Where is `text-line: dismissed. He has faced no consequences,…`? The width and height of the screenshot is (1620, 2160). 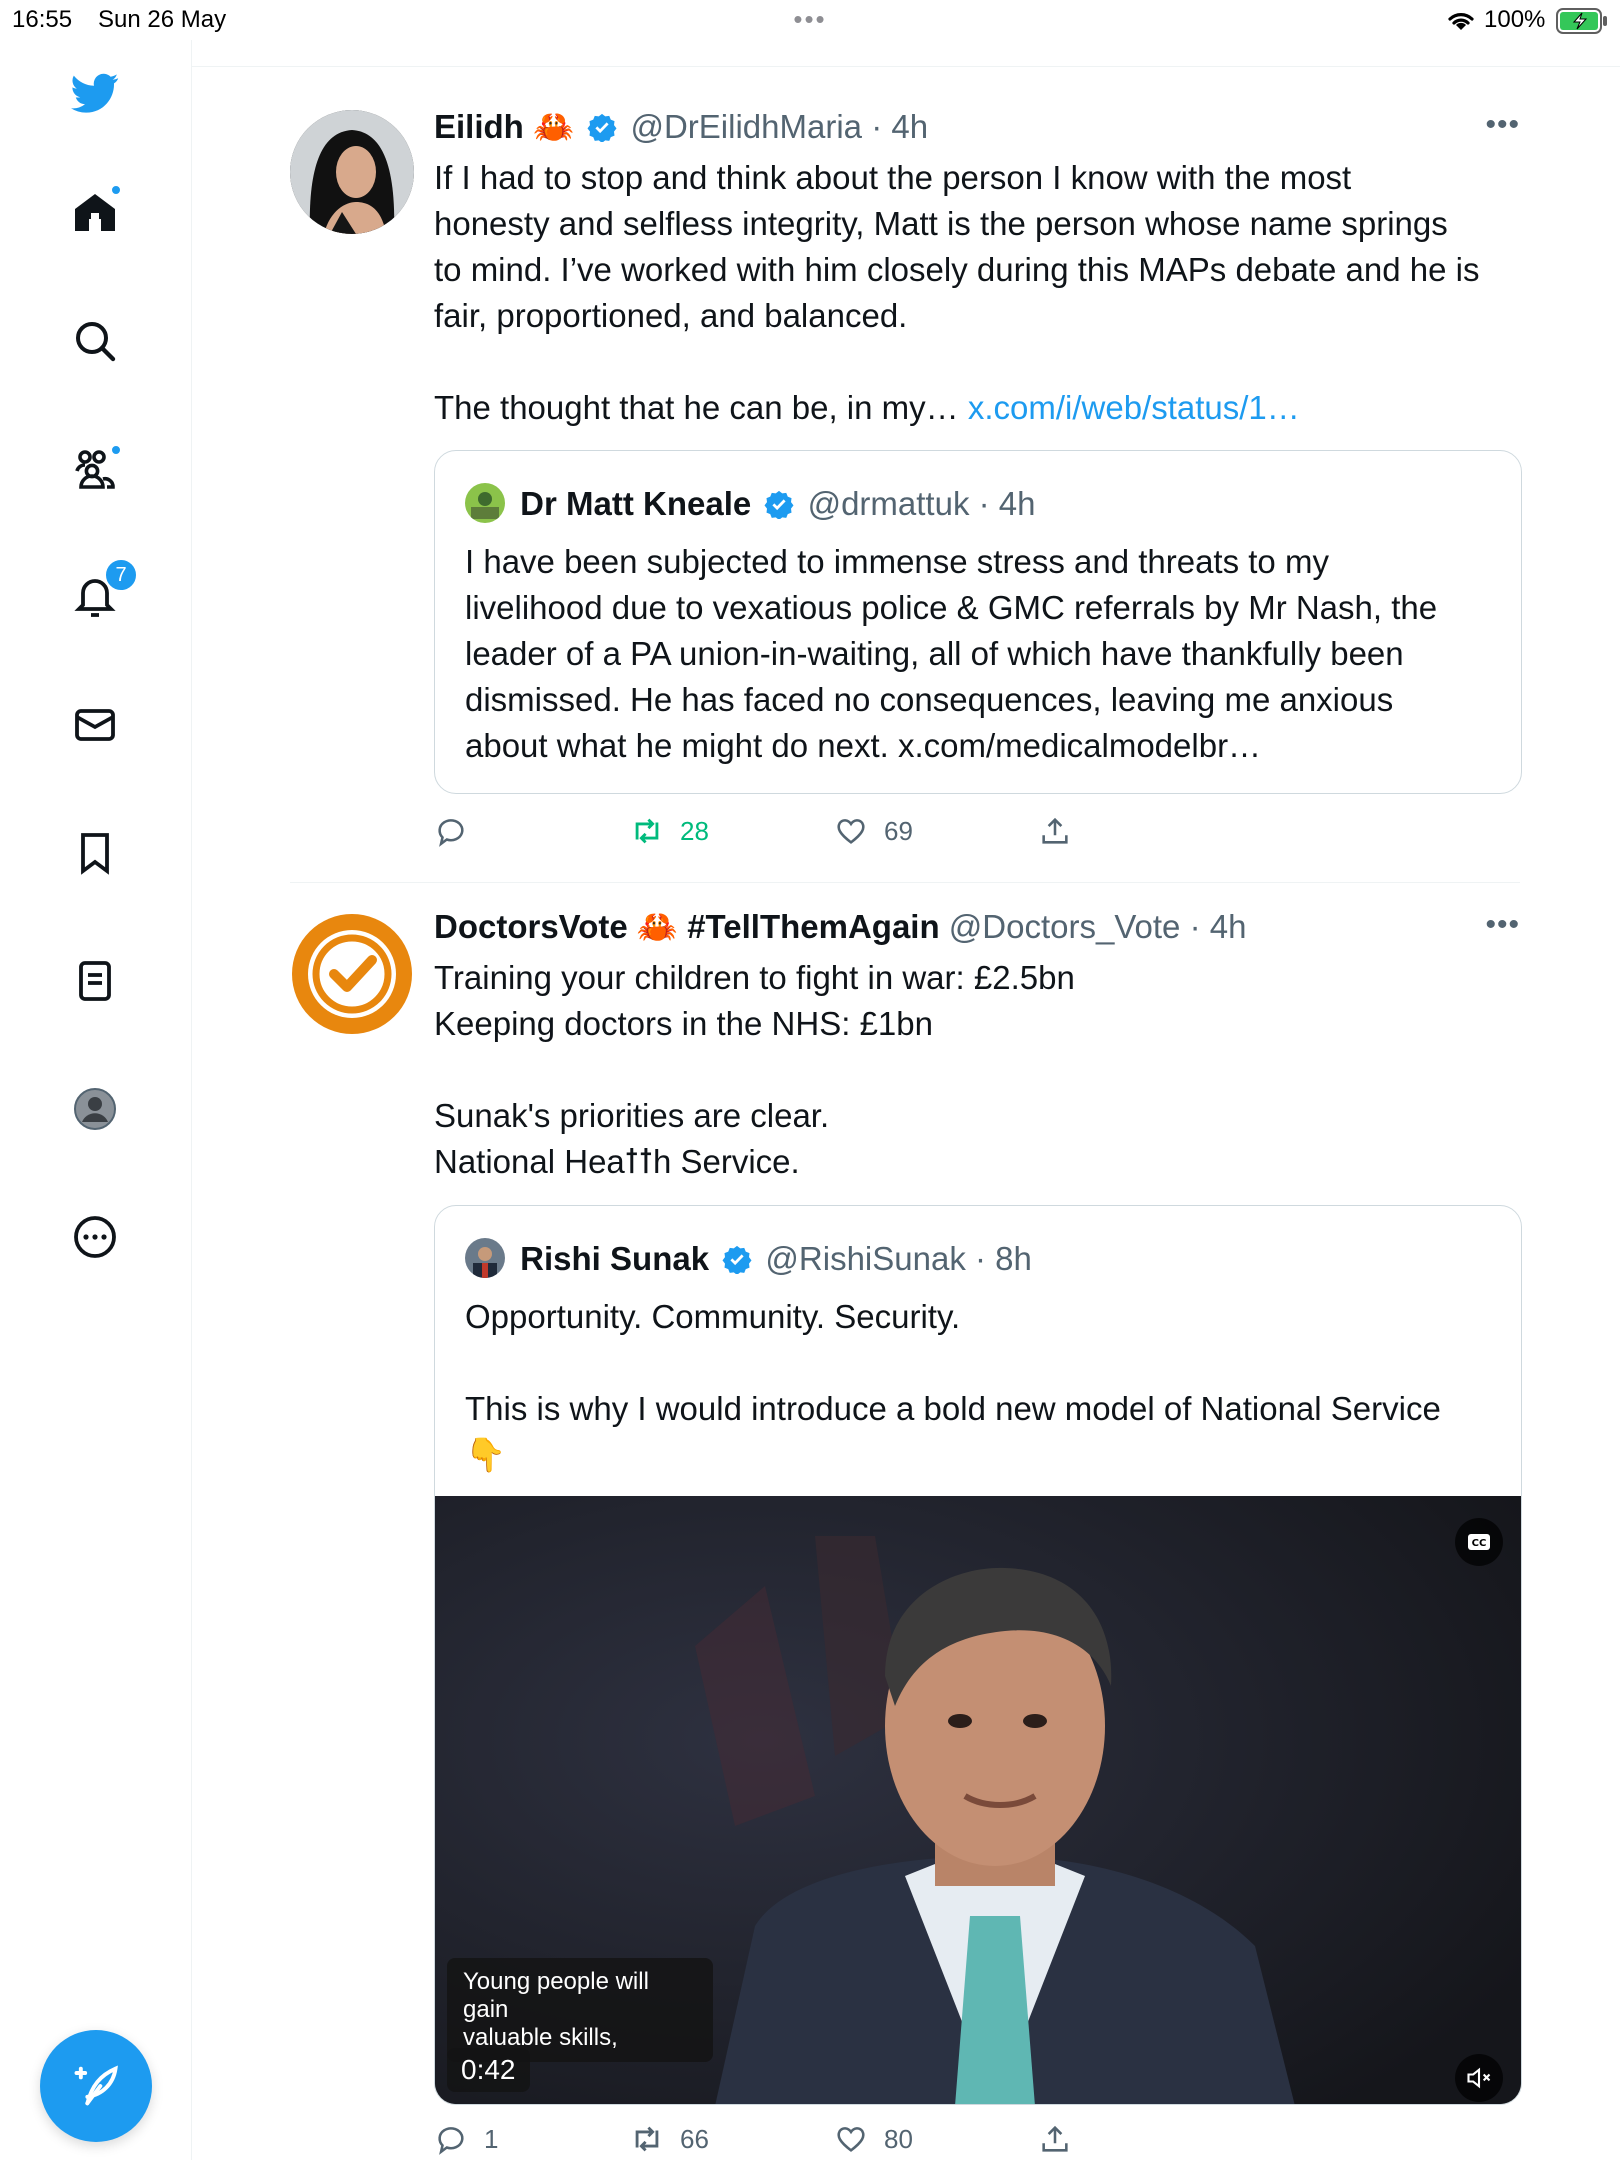 text-line: dismissed. He has faced no consequences,… is located at coordinates (929, 699).